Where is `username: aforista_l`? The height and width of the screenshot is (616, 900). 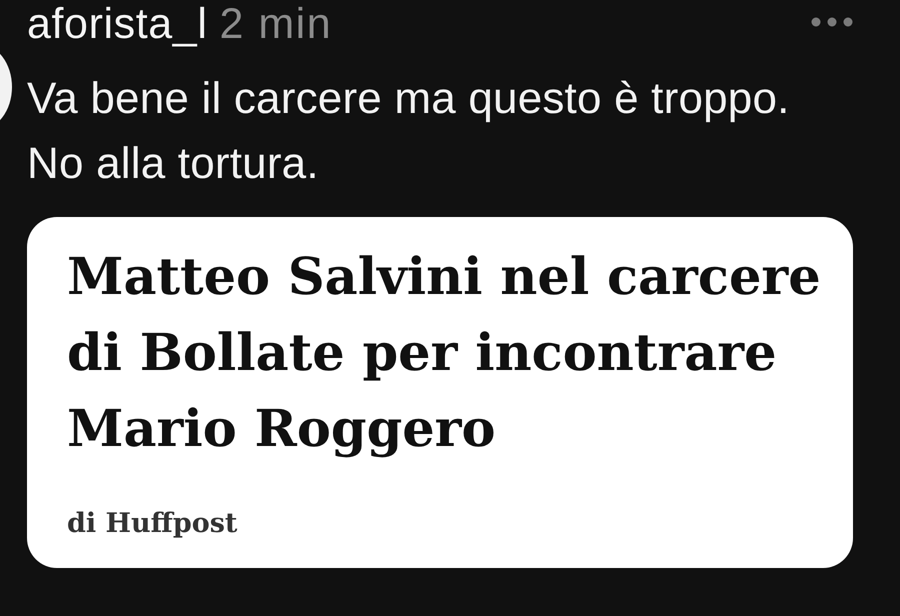
username: aforista_l is located at coordinates (117, 24).